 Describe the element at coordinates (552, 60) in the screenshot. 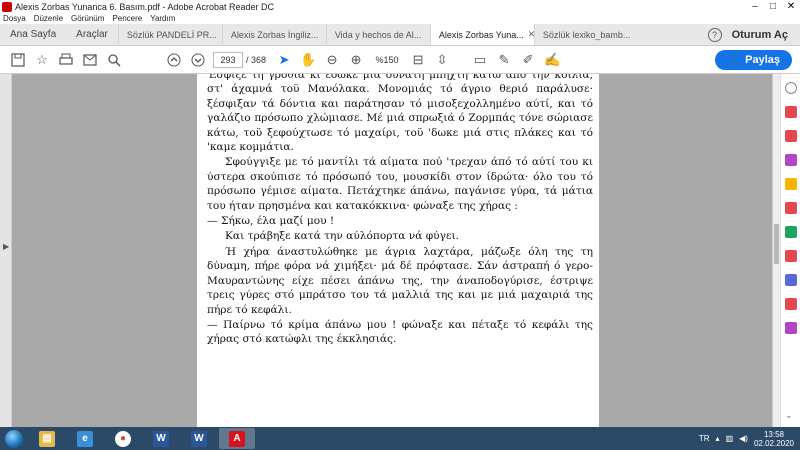

I see `sign-icon: ✍` at that location.